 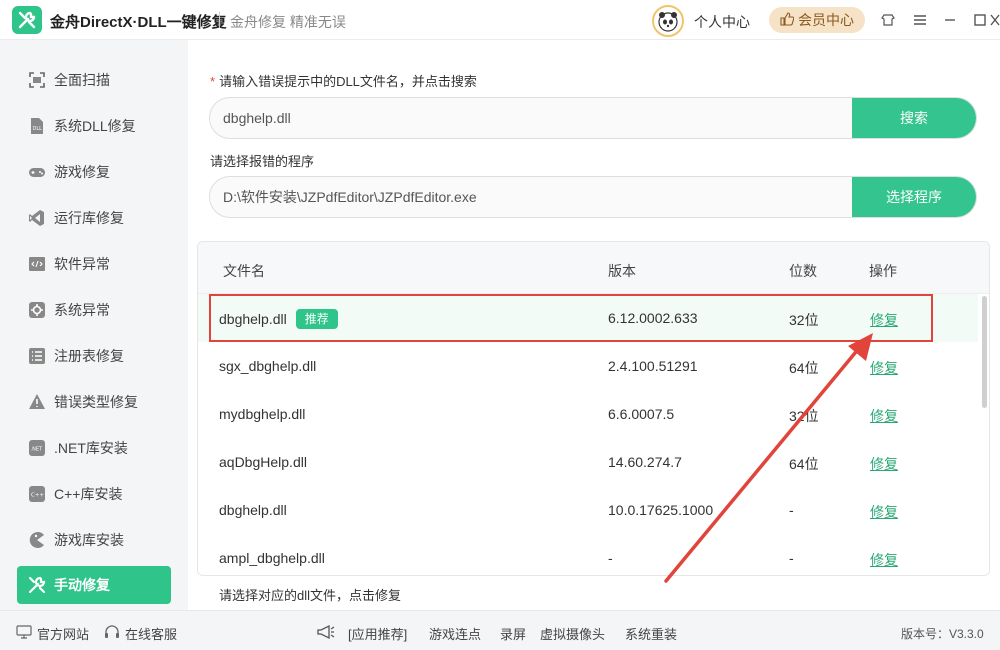 What do you see at coordinates (82, 264) in the screenshot?
I see `sidebar-item-label: 软件异常` at bounding box center [82, 264].